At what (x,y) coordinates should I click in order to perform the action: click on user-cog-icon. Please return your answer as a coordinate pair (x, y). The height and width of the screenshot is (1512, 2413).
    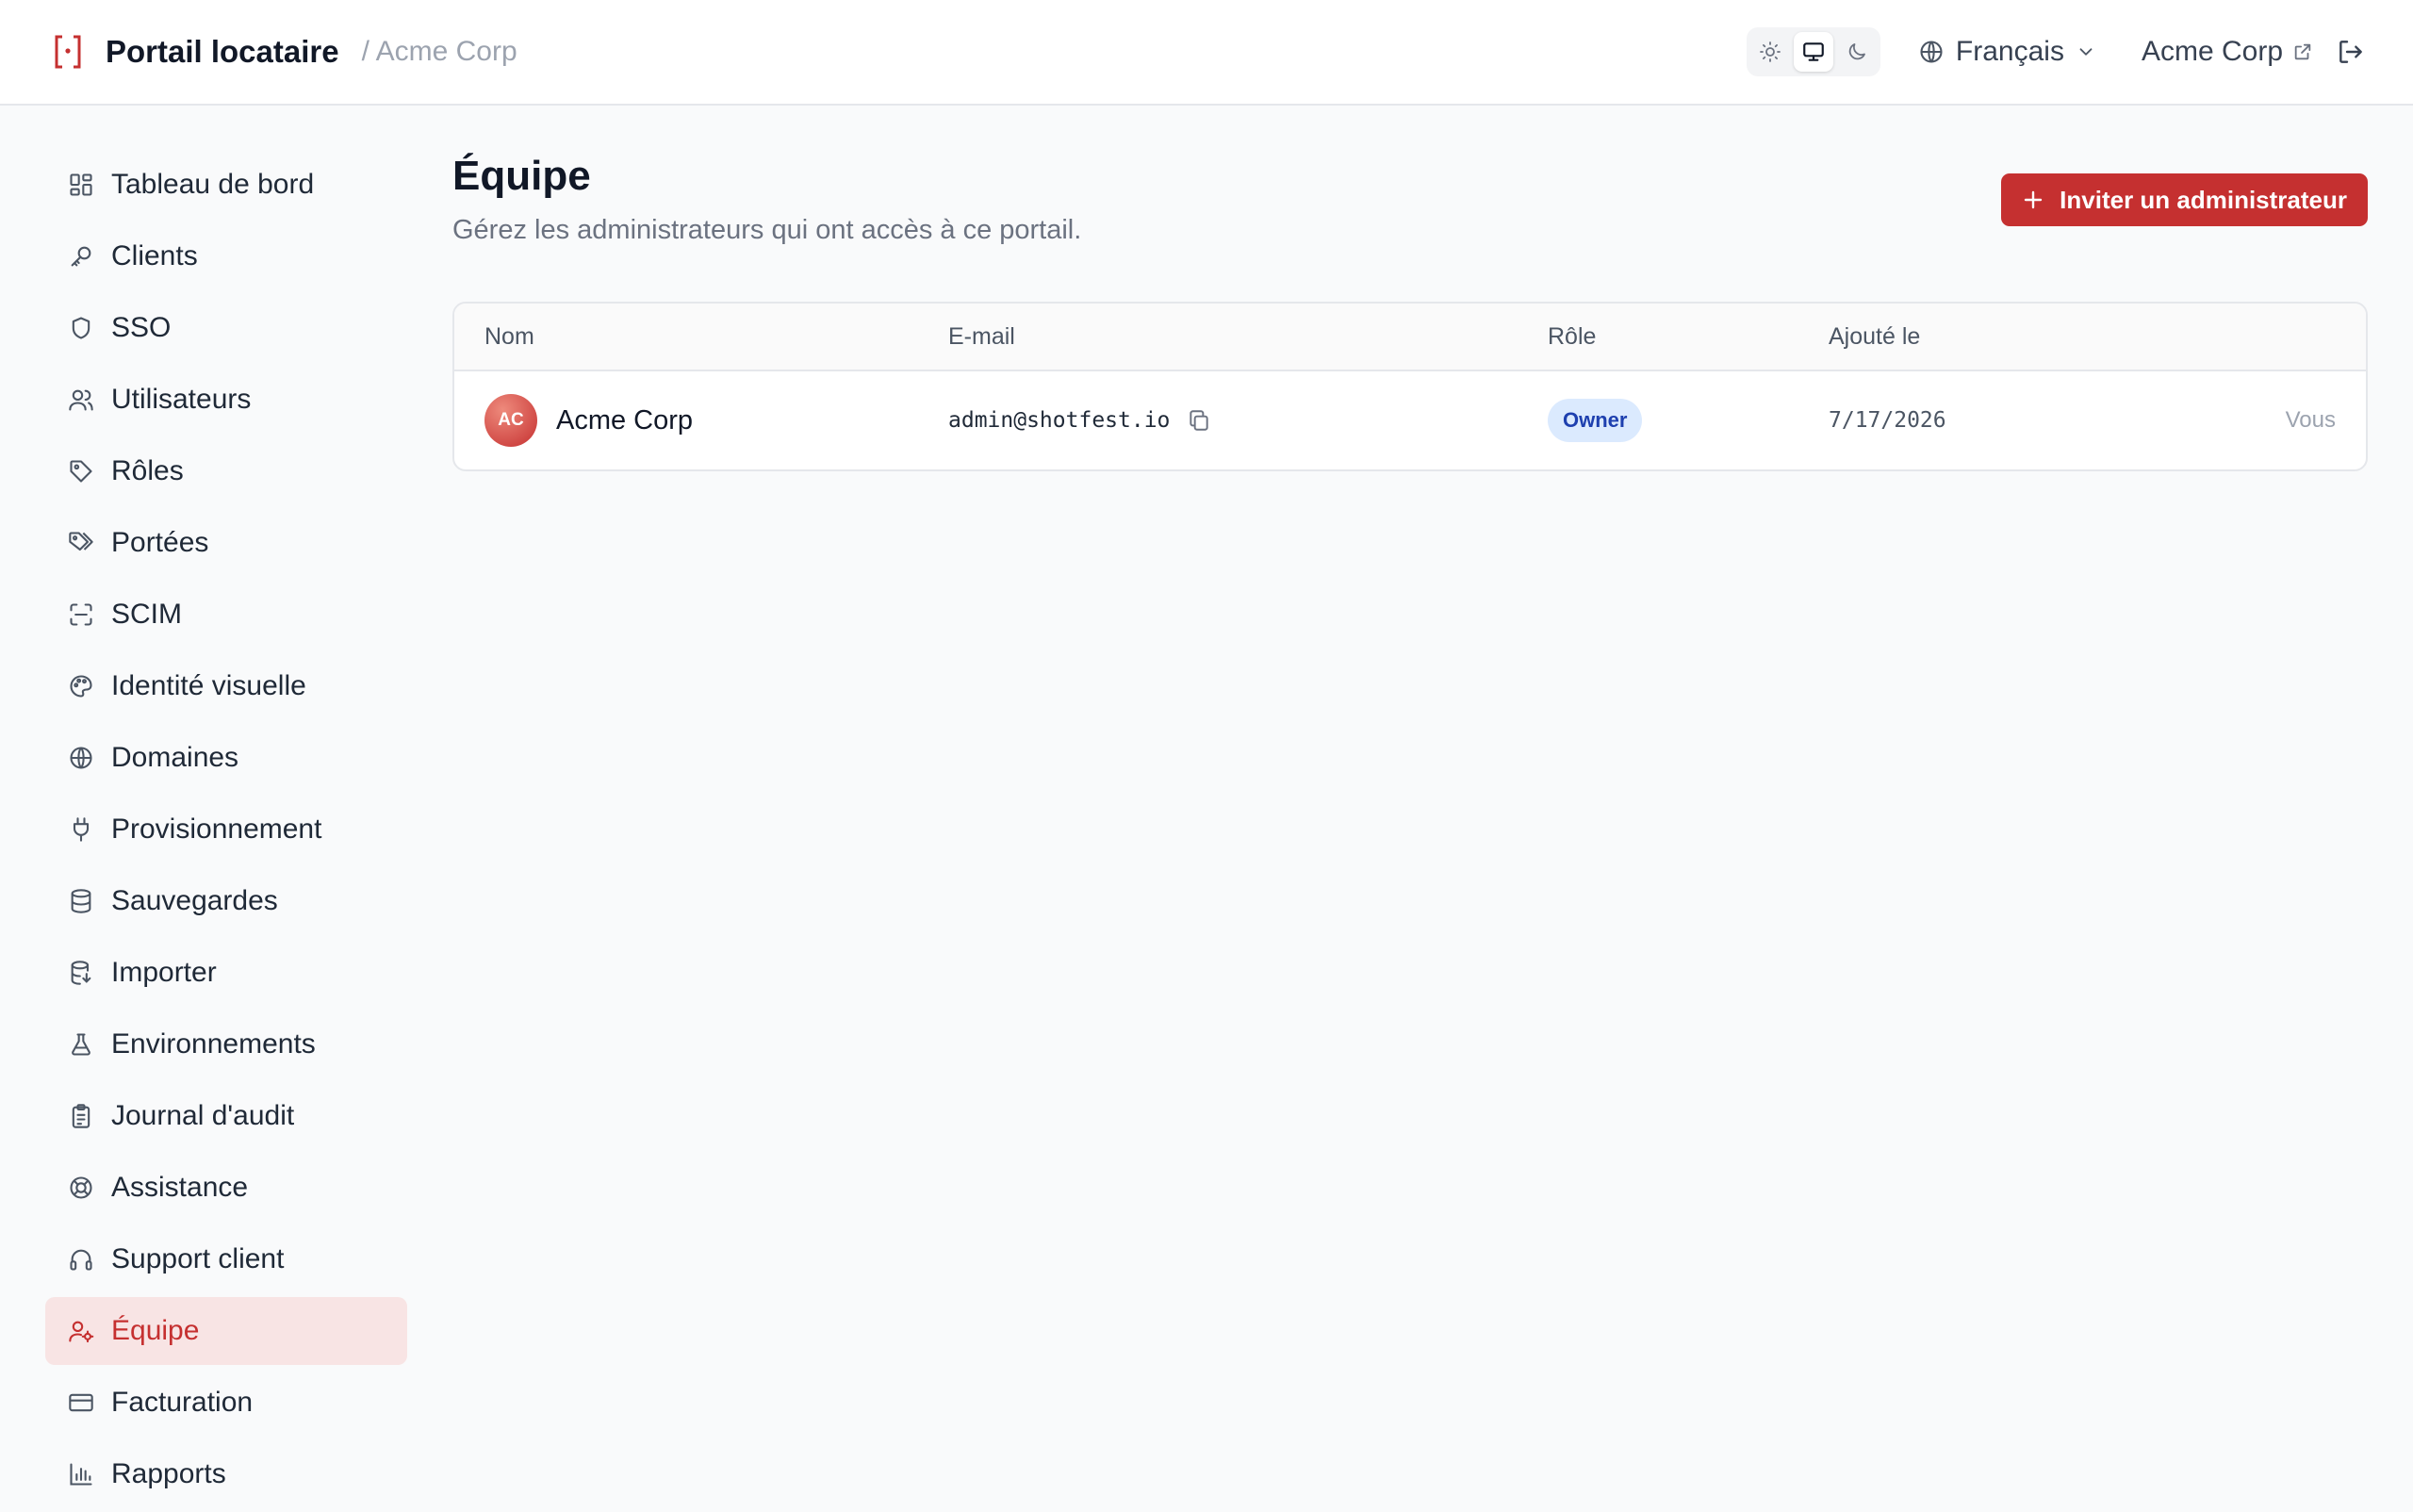
    Looking at the image, I should click on (81, 1331).